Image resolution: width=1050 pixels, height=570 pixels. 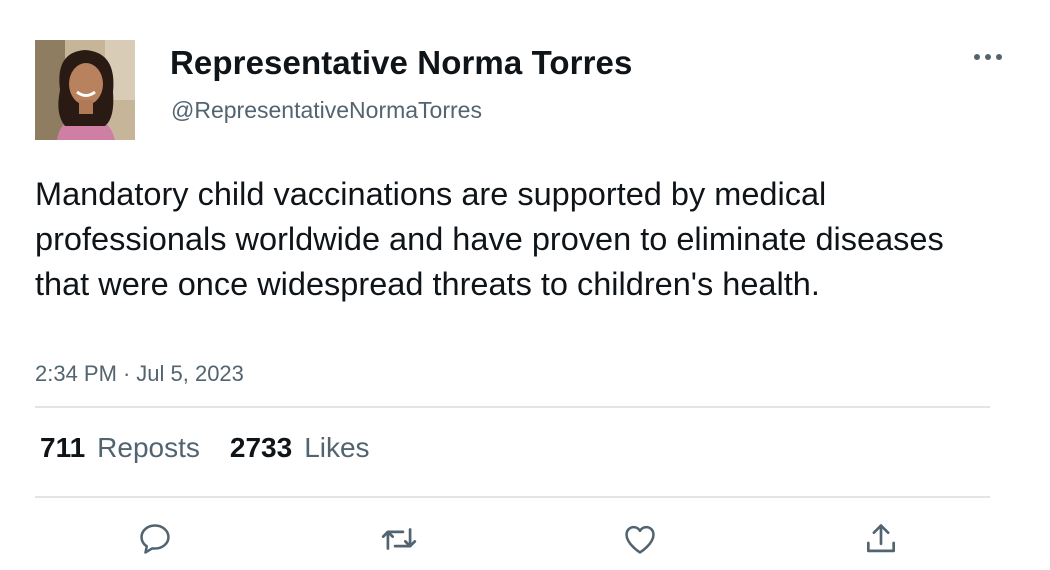 I want to click on share-button, so click(x=881, y=539).